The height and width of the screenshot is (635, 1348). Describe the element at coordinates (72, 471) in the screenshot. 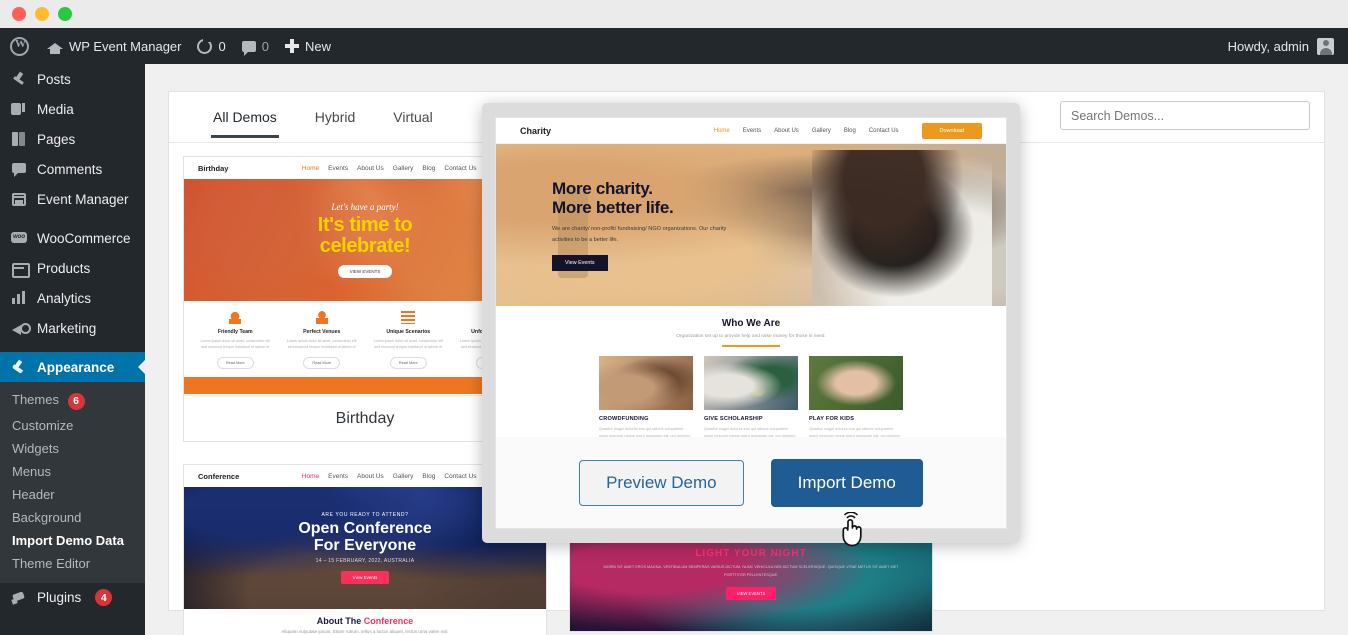

I see `submenu-item-menus: Menus` at that location.